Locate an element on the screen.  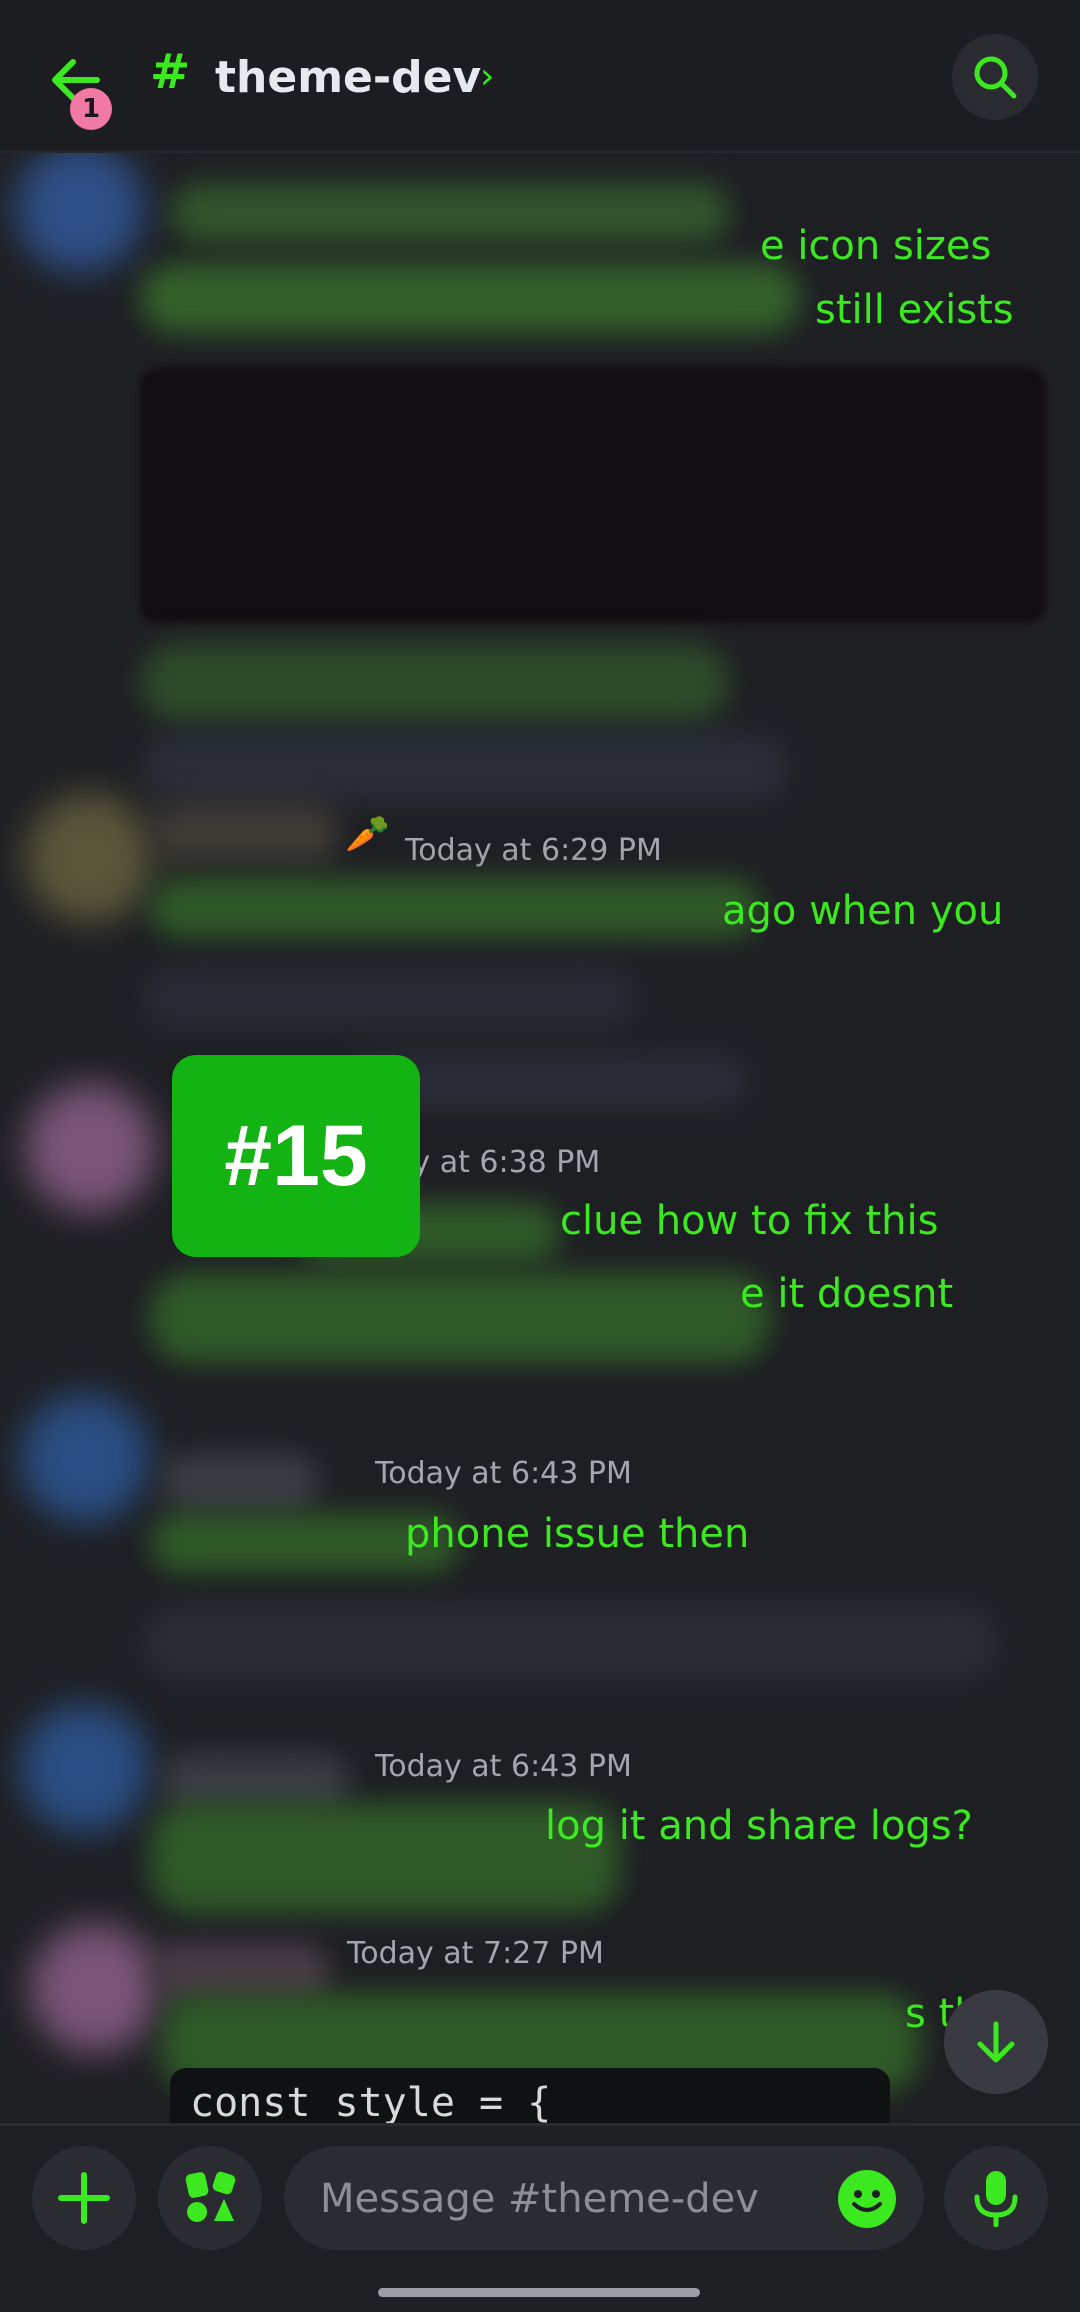
carrot-emoji-icon: 🥕 is located at coordinates (367, 834).